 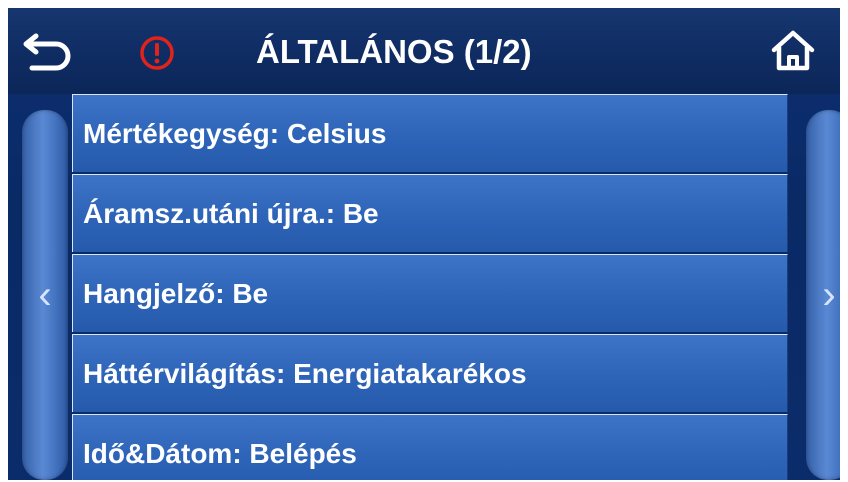 I want to click on page-title: ÁLTALÁNOS (1/2), so click(x=394, y=51).